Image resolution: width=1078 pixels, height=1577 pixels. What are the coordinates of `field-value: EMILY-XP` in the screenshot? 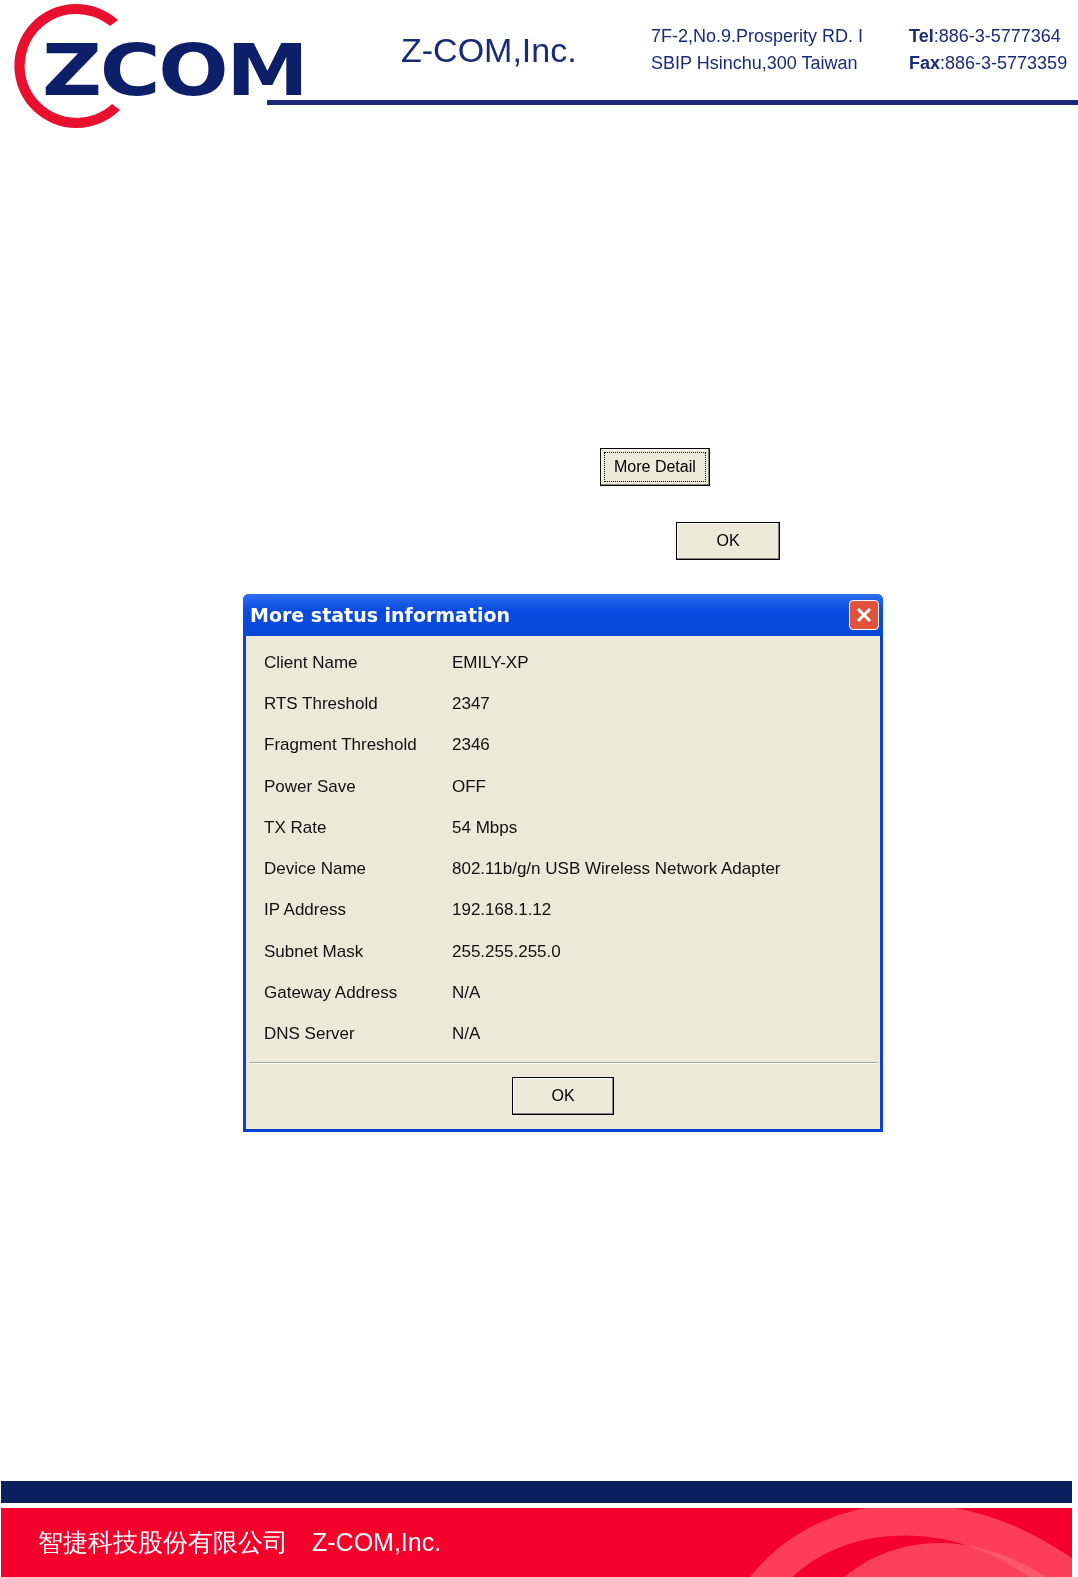 It's located at (490, 662).